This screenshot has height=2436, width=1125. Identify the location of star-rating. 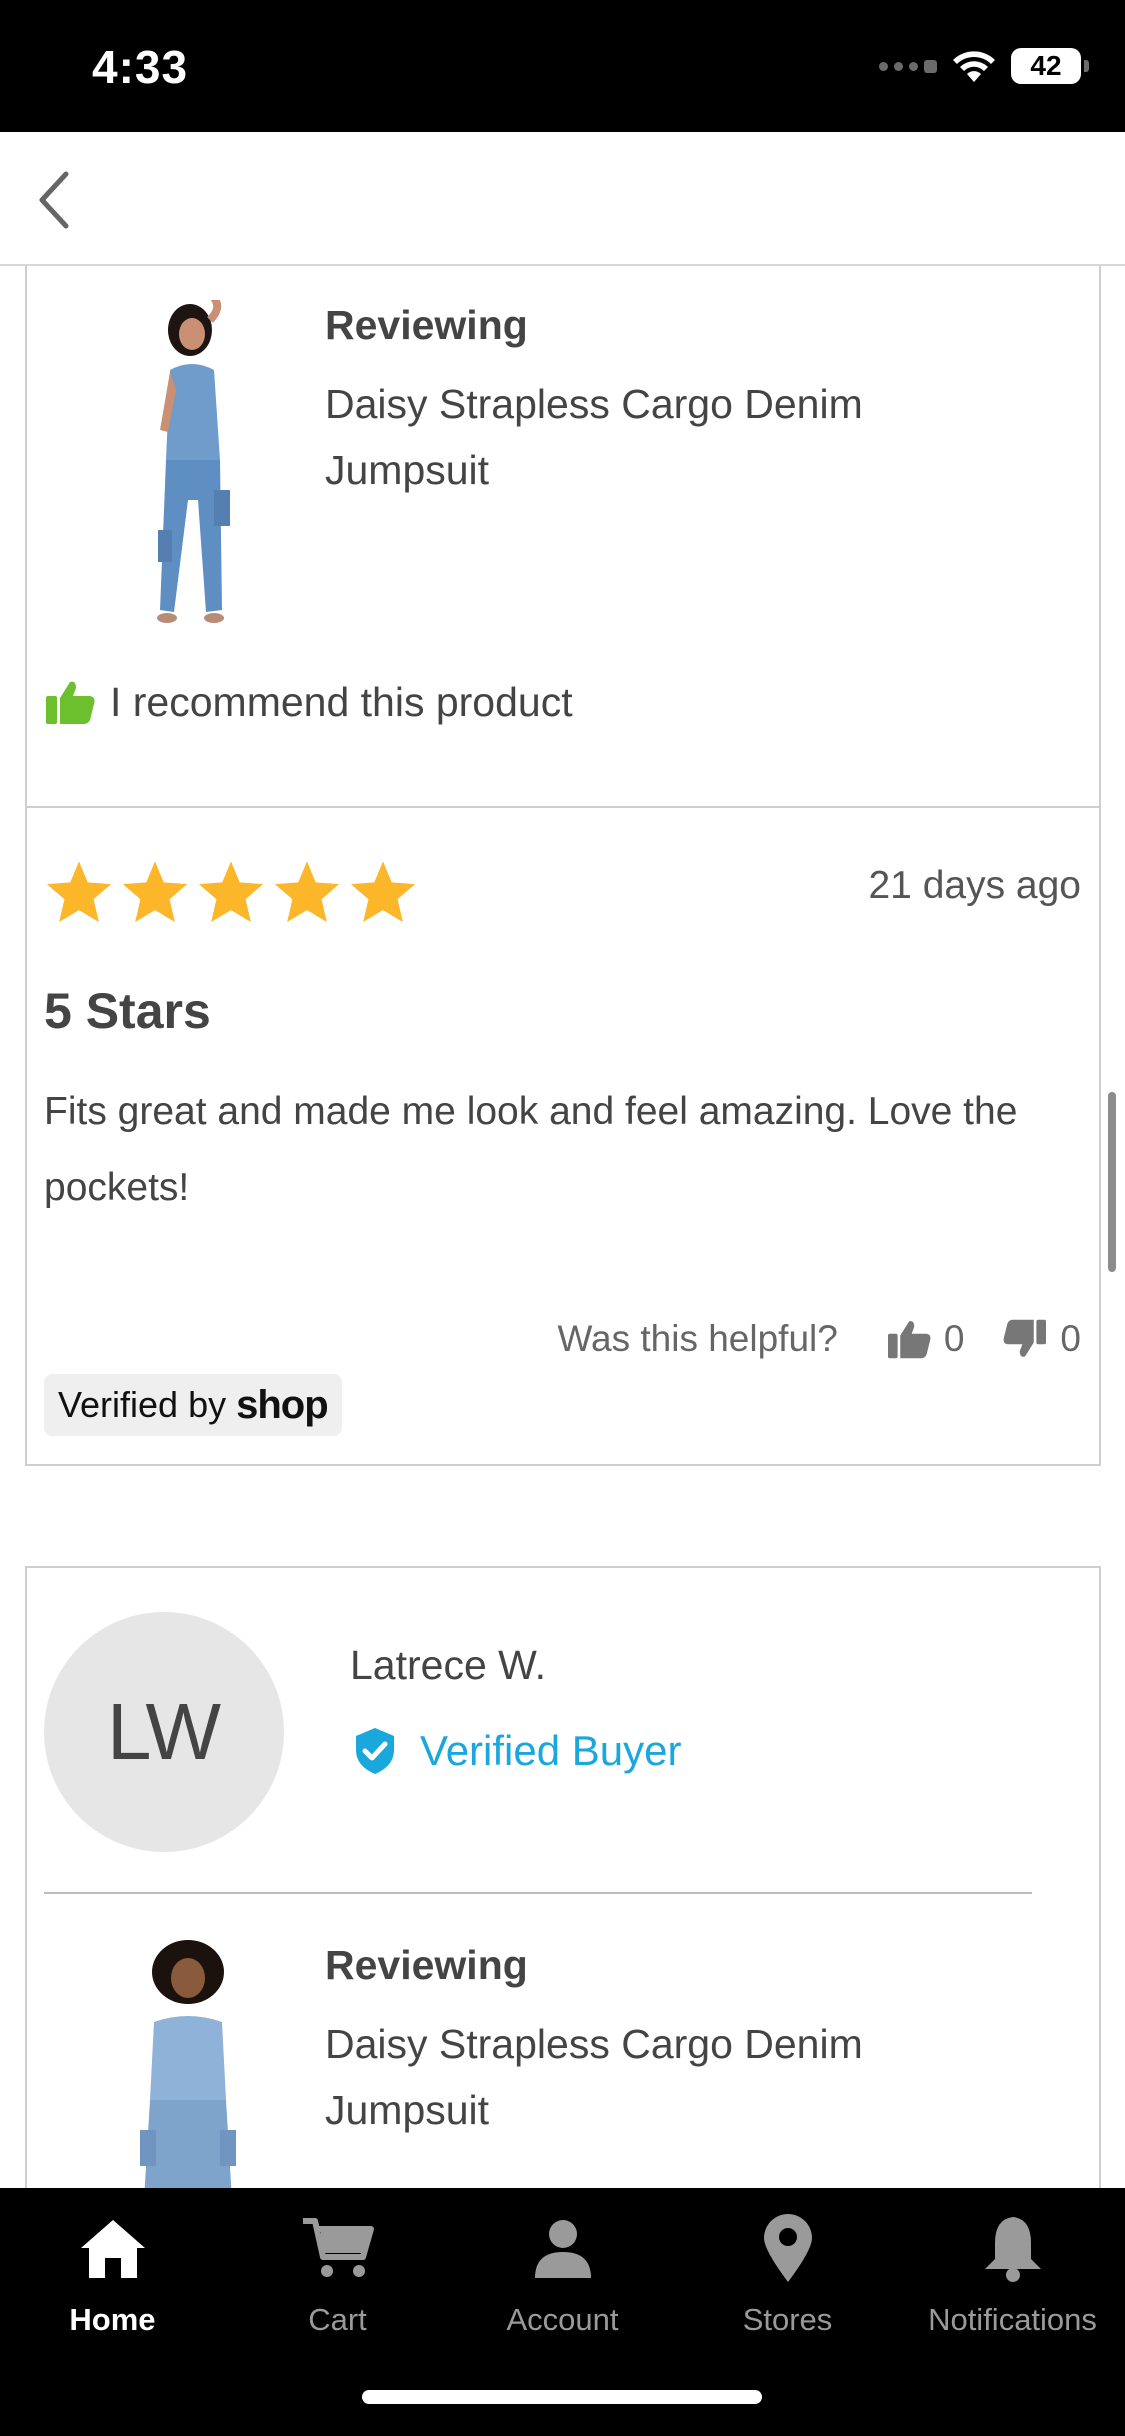
(231, 892).